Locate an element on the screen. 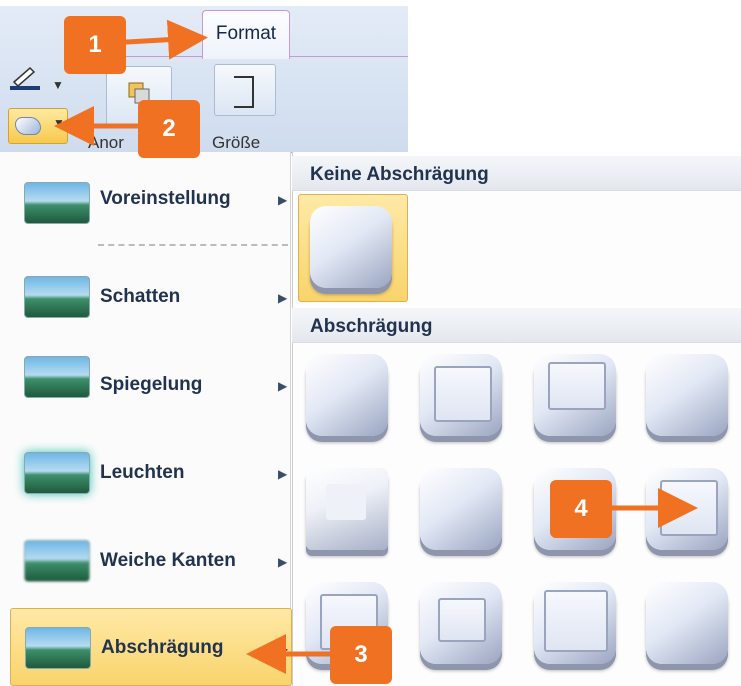 The width and height of the screenshot is (741, 686). menu-item-spiegelung: Spiegelung ▶ is located at coordinates (150, 385).